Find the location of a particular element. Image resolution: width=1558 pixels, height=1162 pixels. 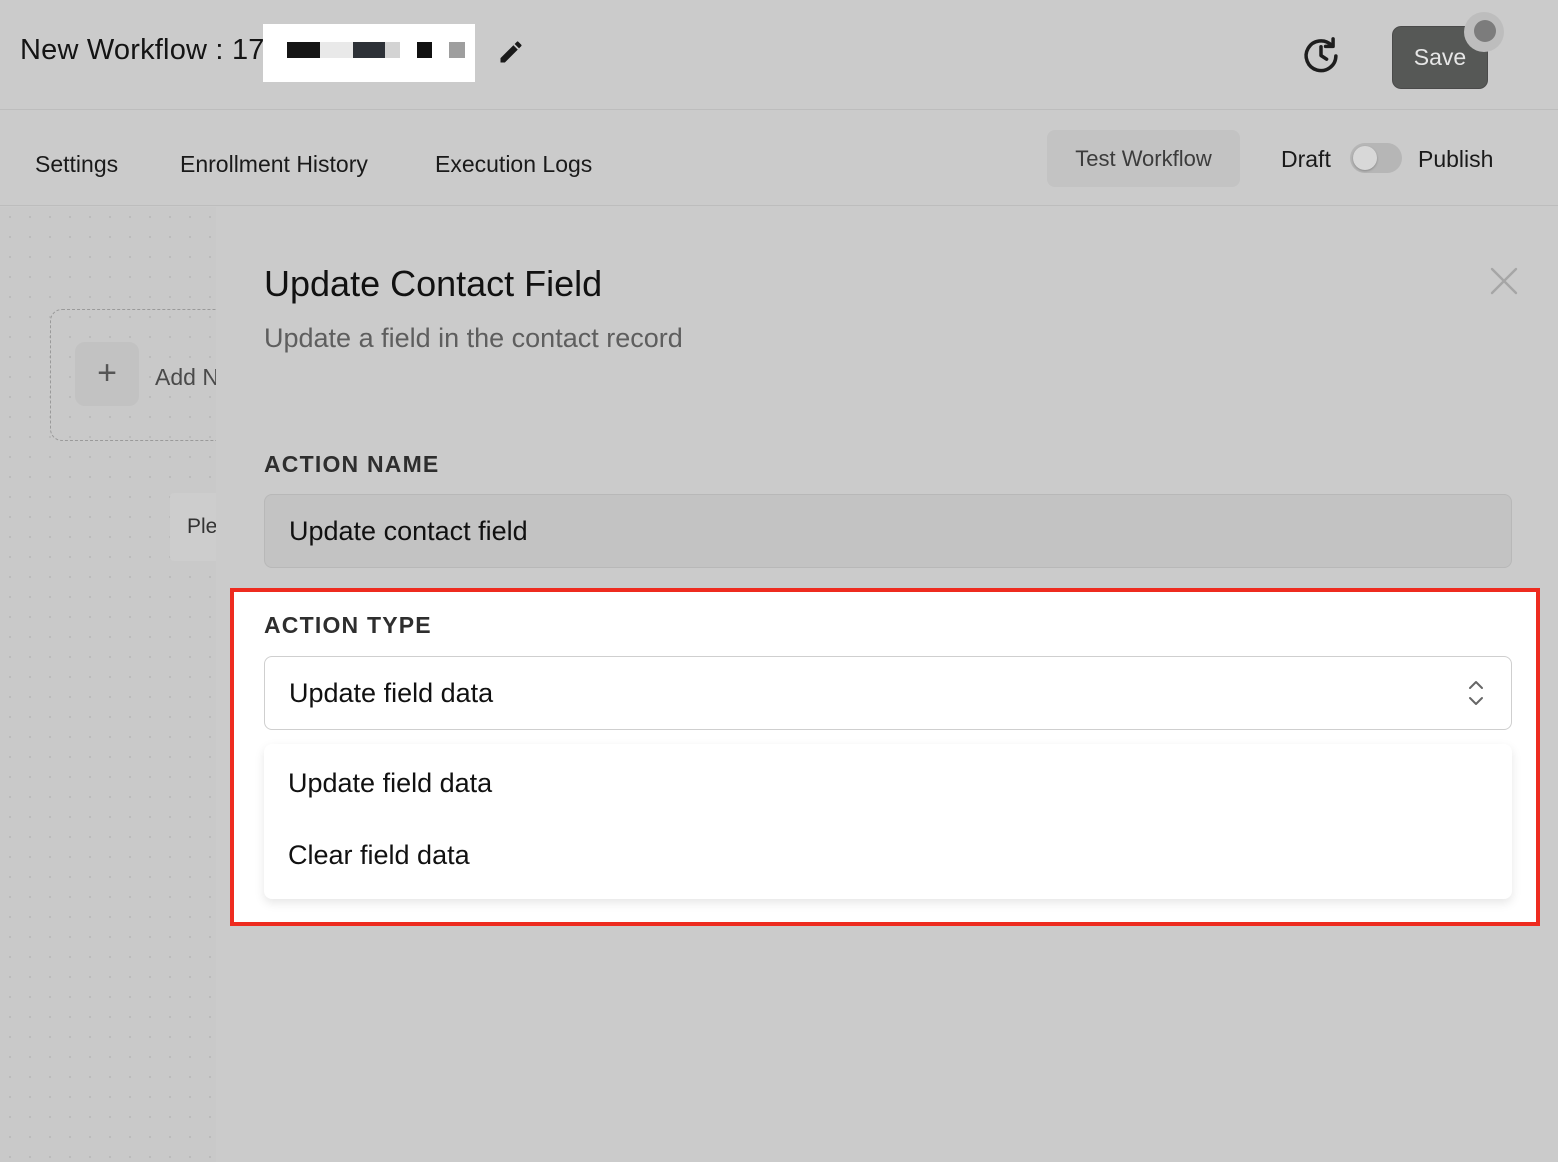

canvas-hint-text: Ple is located at coordinates (201, 526).